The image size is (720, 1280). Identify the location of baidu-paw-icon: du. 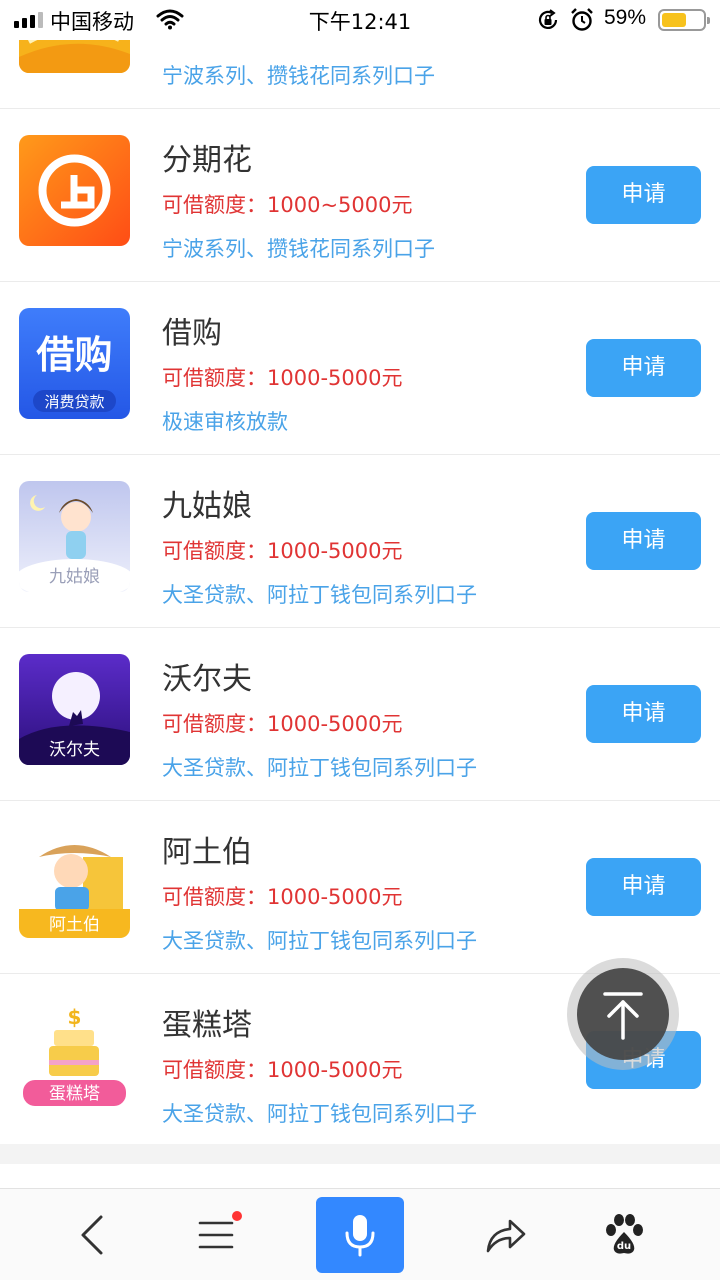
(624, 1234).